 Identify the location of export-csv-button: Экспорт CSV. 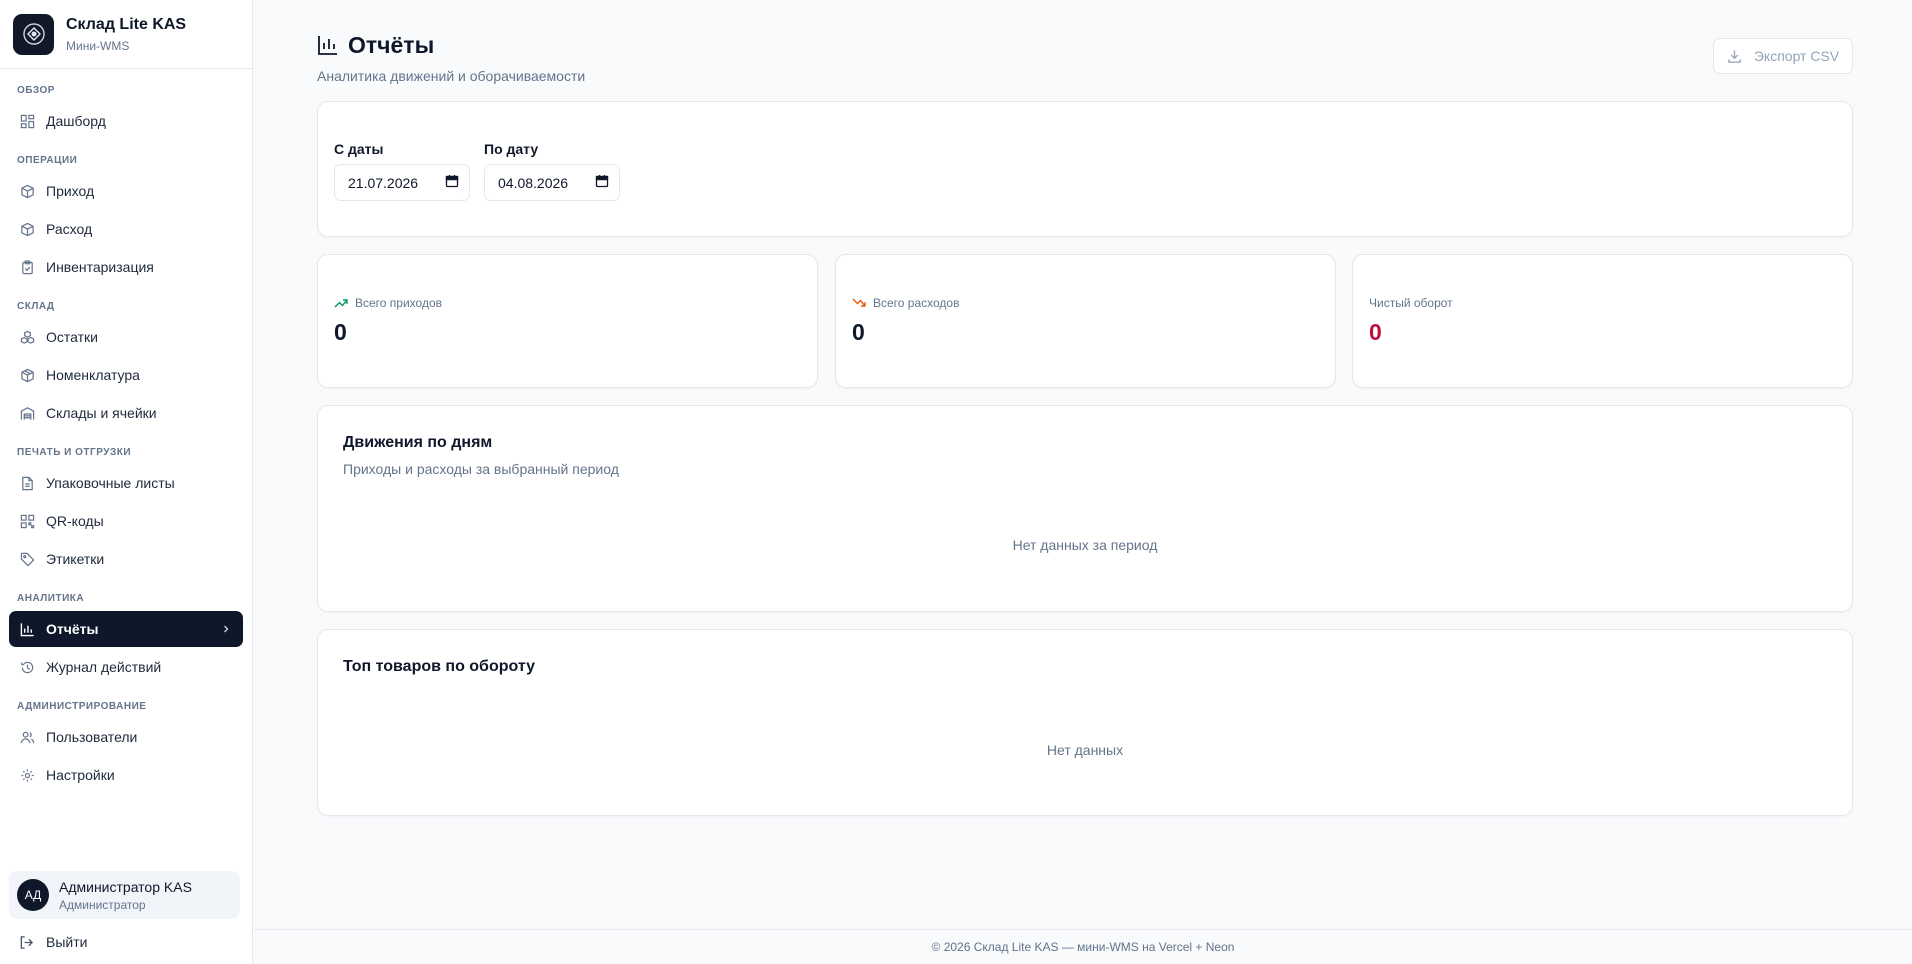
(1783, 56).